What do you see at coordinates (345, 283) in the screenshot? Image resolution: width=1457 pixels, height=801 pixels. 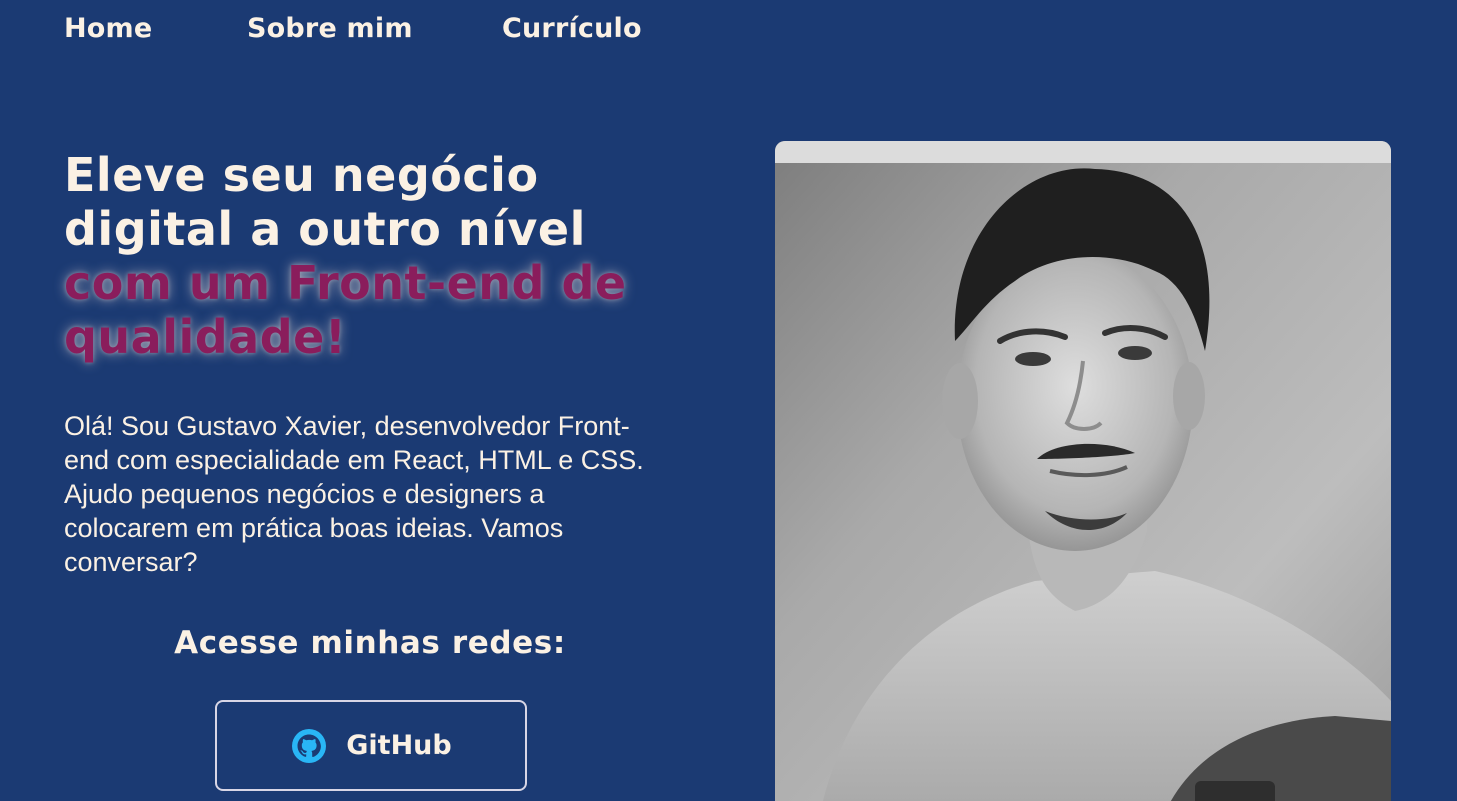 I see `headline-accent-line-1: com um Front-end de` at bounding box center [345, 283].